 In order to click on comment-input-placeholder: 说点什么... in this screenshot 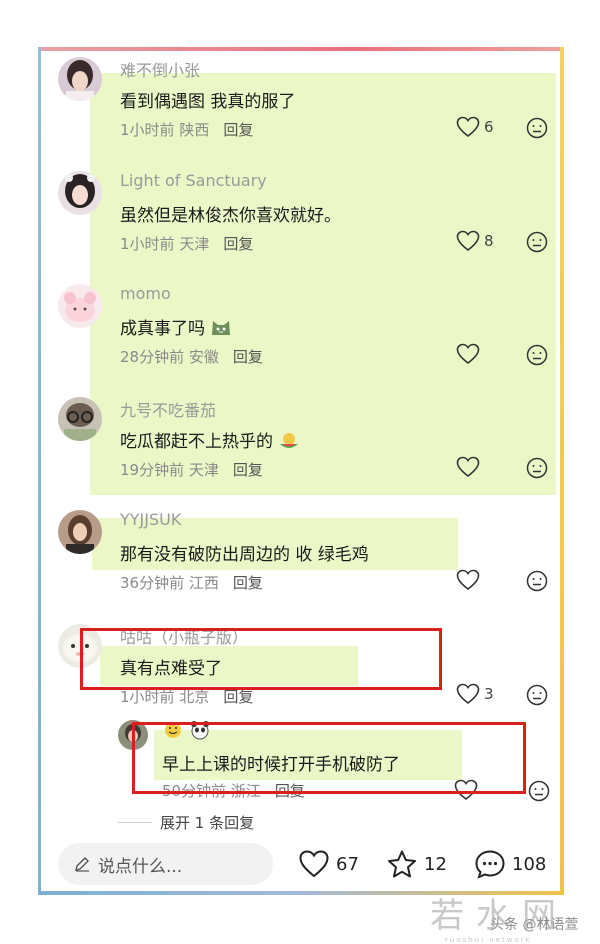, I will do `click(140, 866)`.